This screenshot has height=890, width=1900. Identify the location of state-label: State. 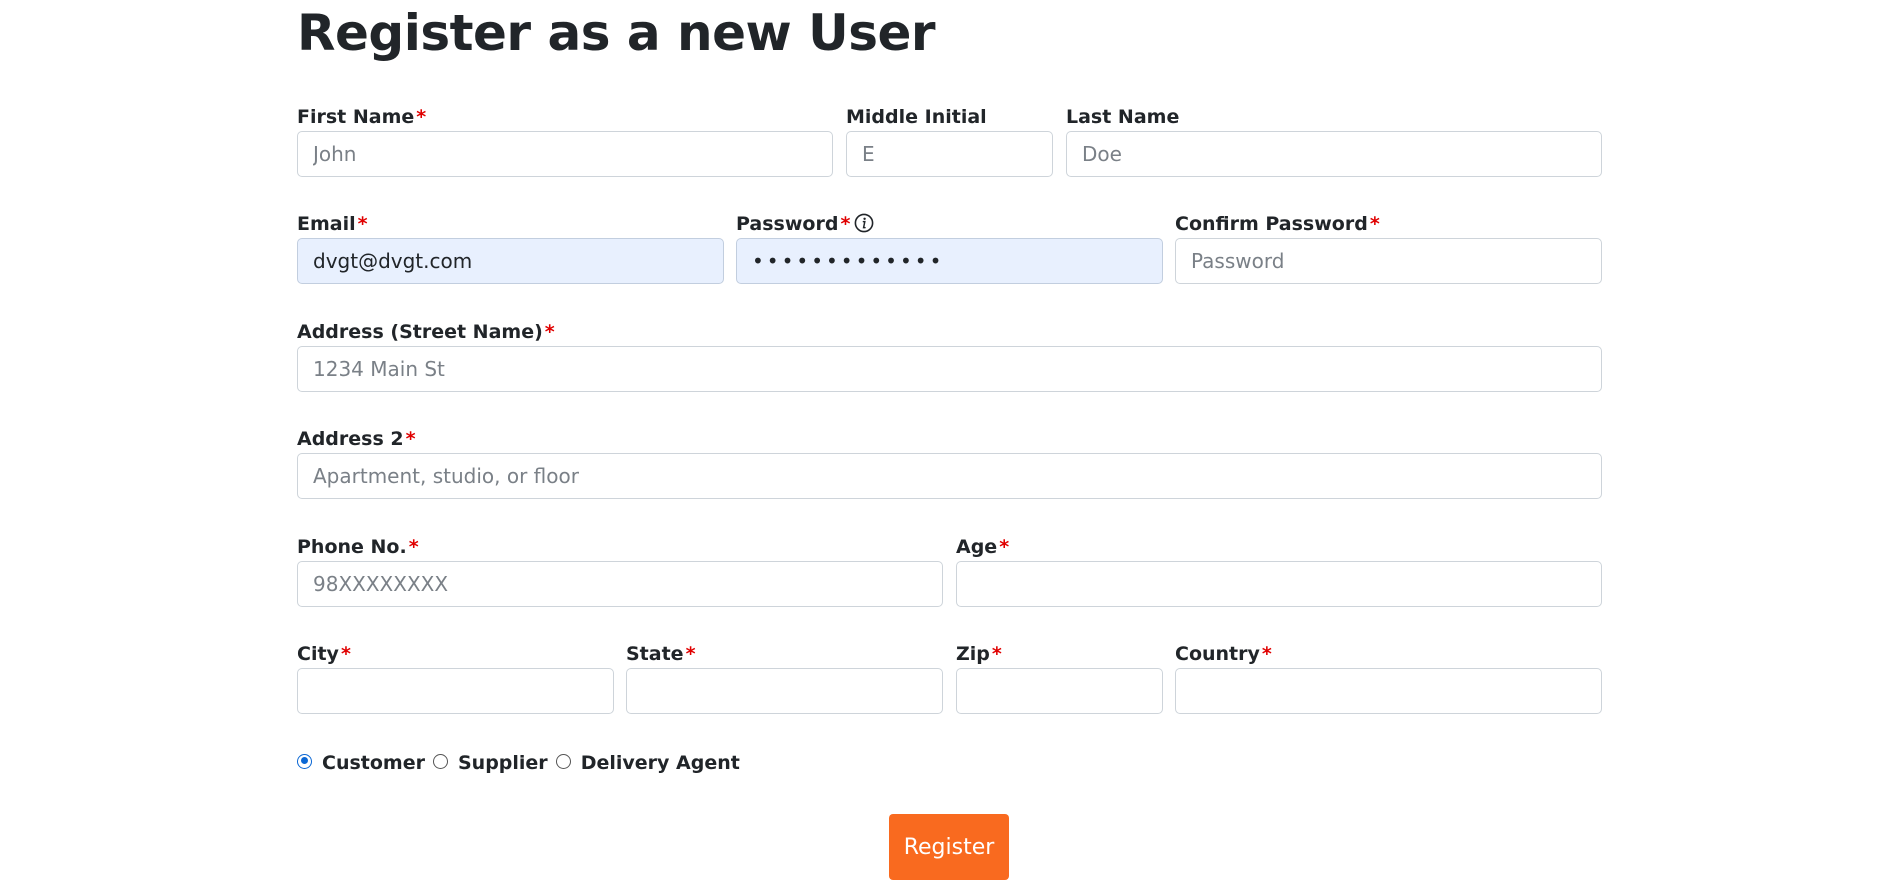
(655, 654).